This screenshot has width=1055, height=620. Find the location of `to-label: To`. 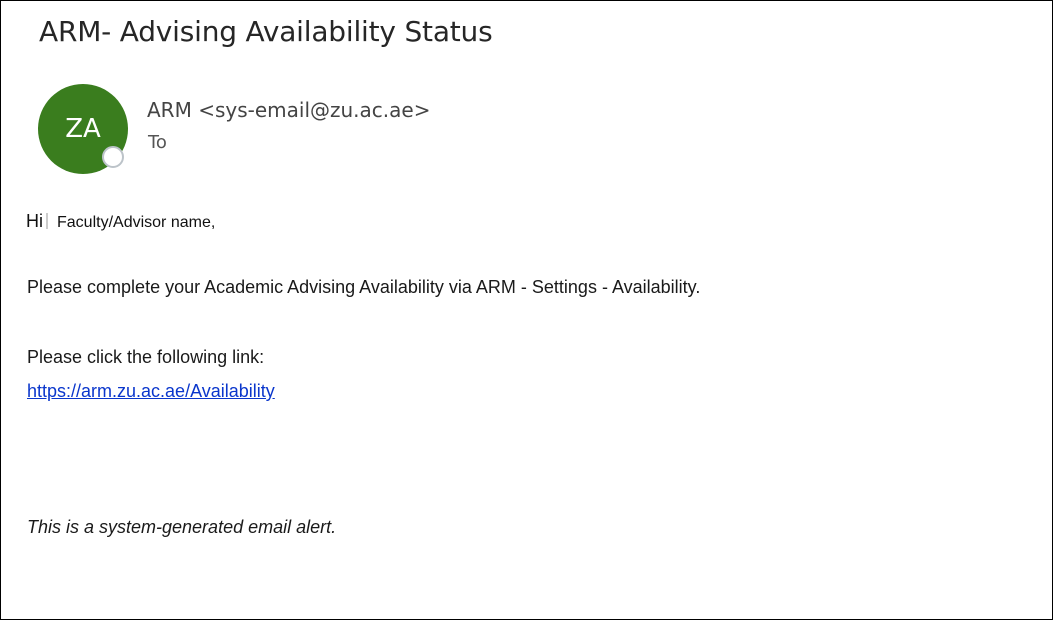

to-label: To is located at coordinates (157, 142).